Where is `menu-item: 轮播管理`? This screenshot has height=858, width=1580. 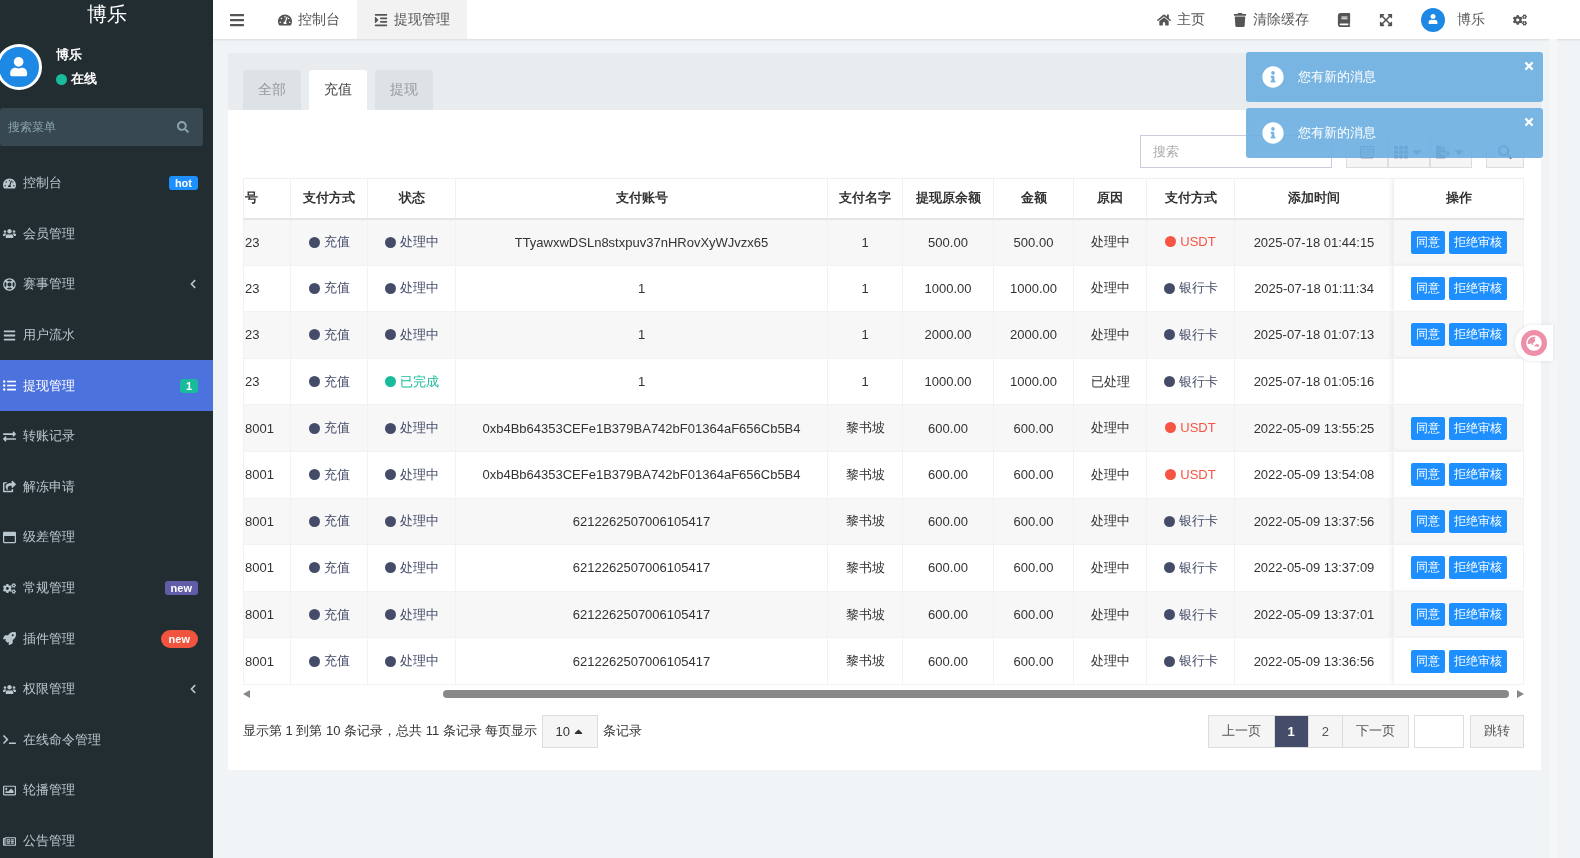
menu-item: 轮播管理 is located at coordinates (106, 790).